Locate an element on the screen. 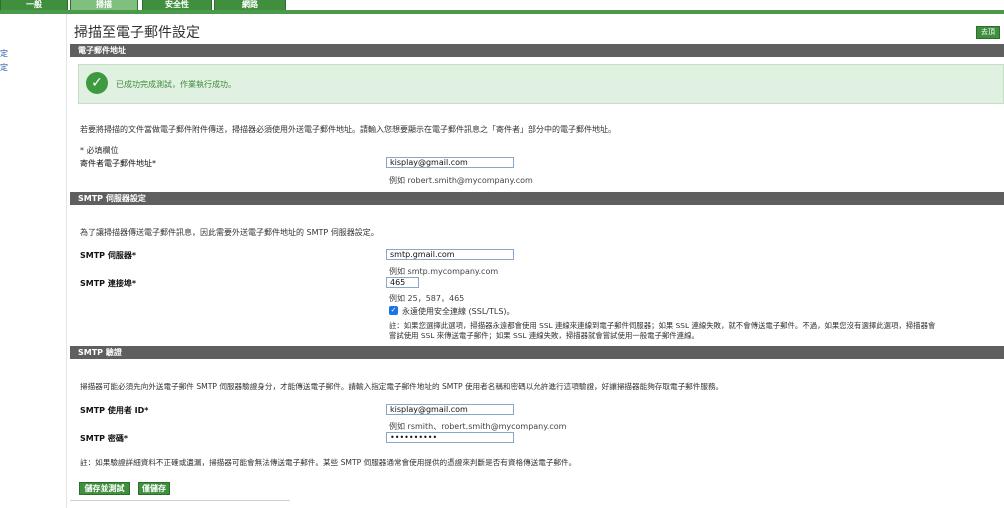  sender-email-example: 例如 robert.smith@mycompany.com is located at coordinates (461, 180).